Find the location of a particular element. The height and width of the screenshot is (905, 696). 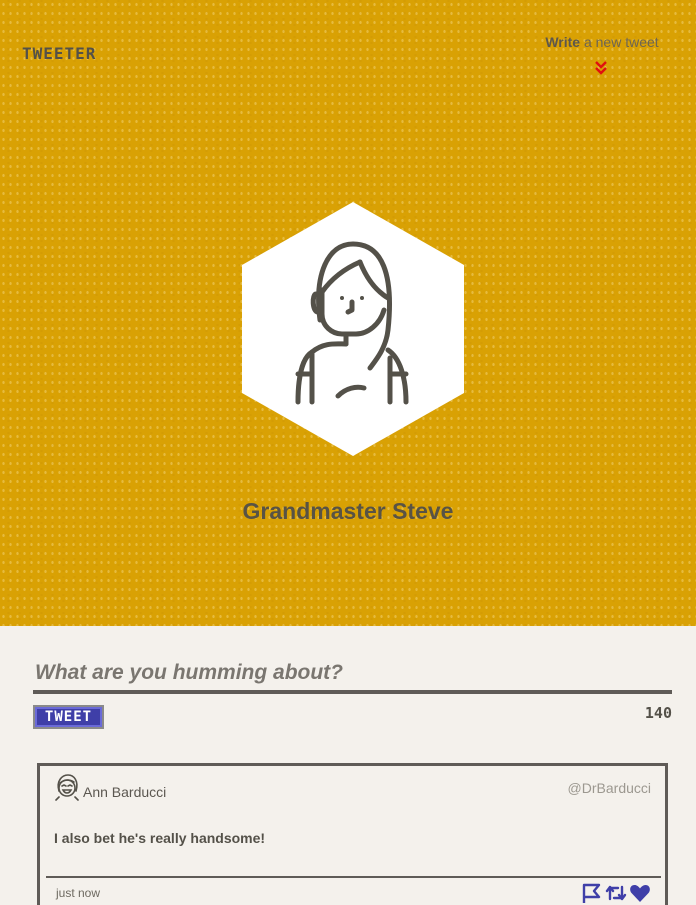

laughing-face-icon is located at coordinates (67, 787).